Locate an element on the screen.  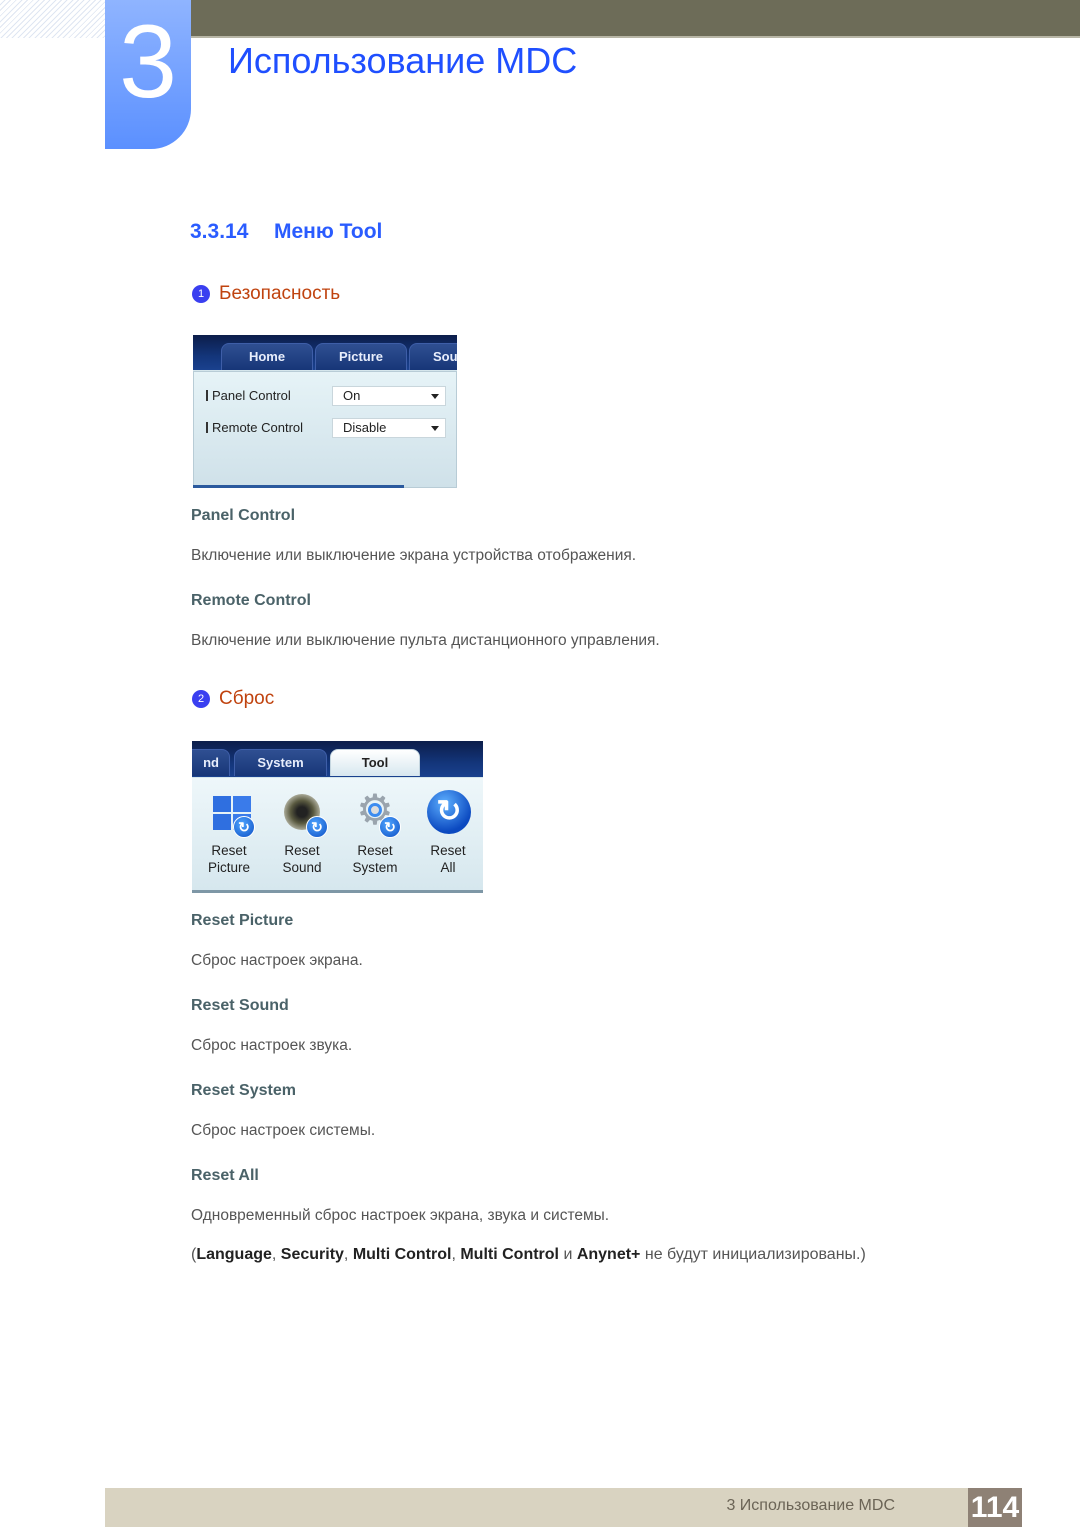
header-bar is located at coordinates (635, 19).